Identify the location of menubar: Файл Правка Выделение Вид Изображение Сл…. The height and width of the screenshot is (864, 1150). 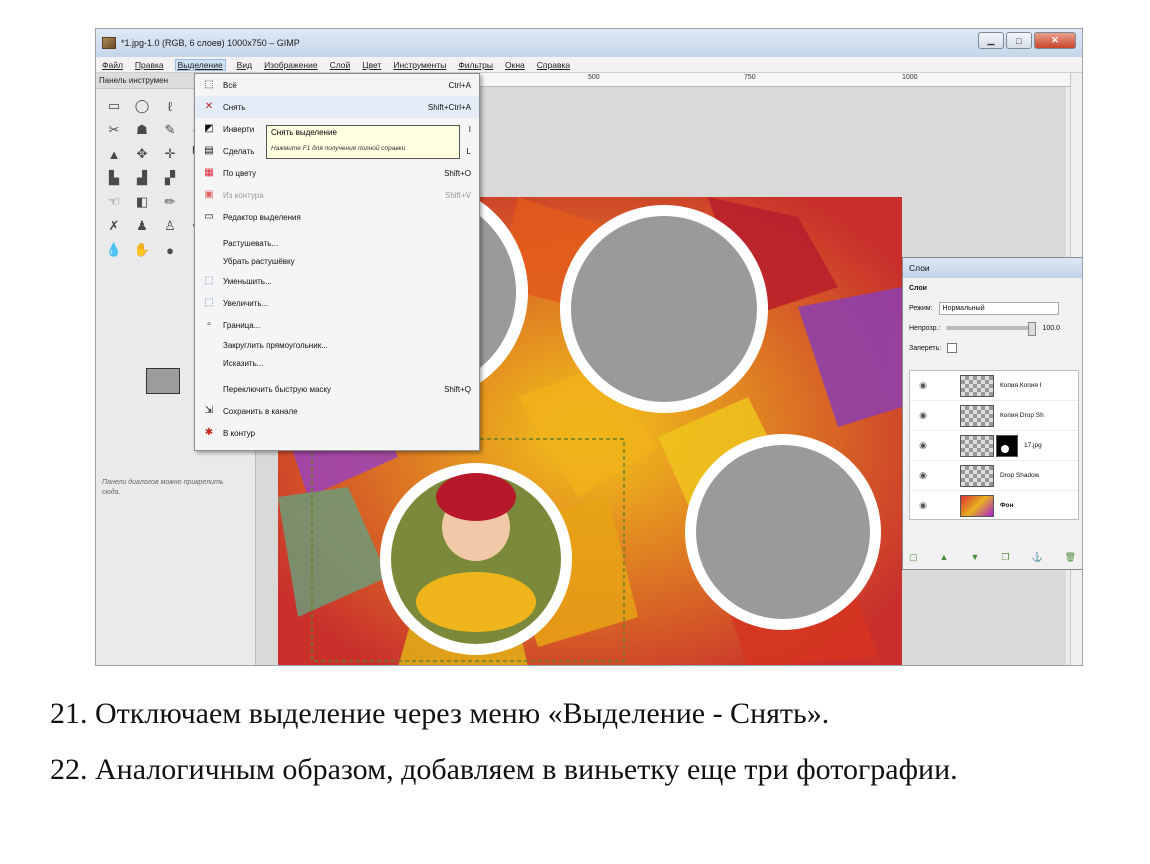
(589, 65).